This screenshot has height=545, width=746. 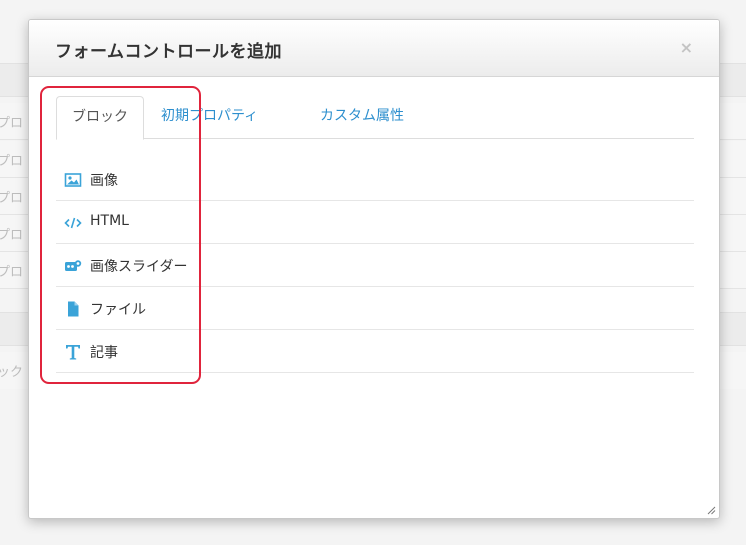 I want to click on close-button: ×, so click(x=686, y=48).